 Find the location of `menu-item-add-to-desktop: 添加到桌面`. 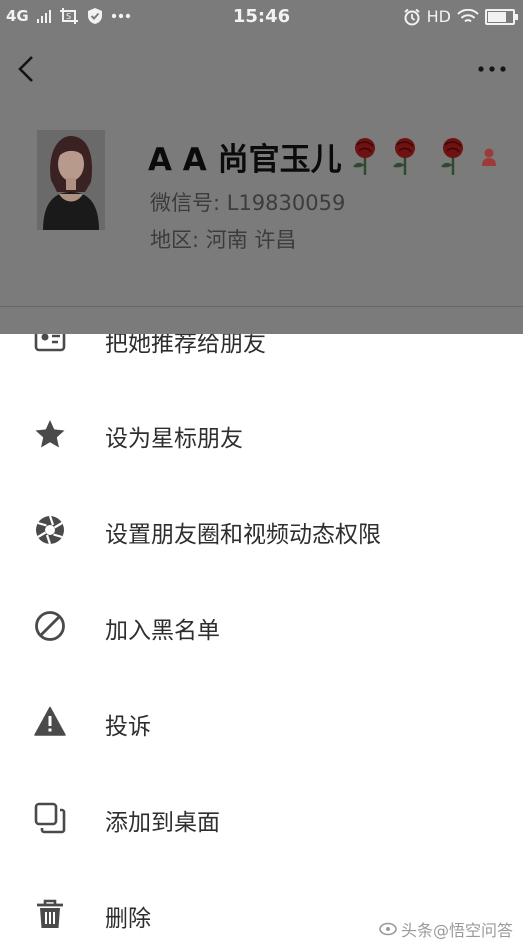

menu-item-add-to-desktop: 添加到桌面 is located at coordinates (261, 816).